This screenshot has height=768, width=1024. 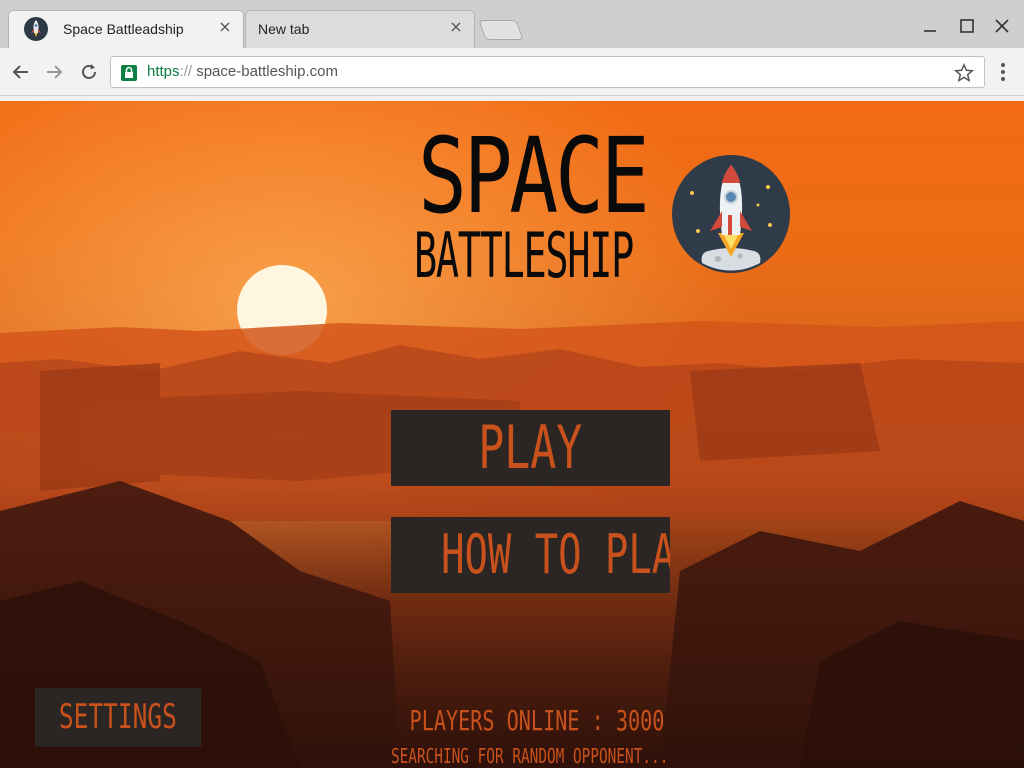 I want to click on settings-button-label: SETTINGS, so click(x=118, y=717).